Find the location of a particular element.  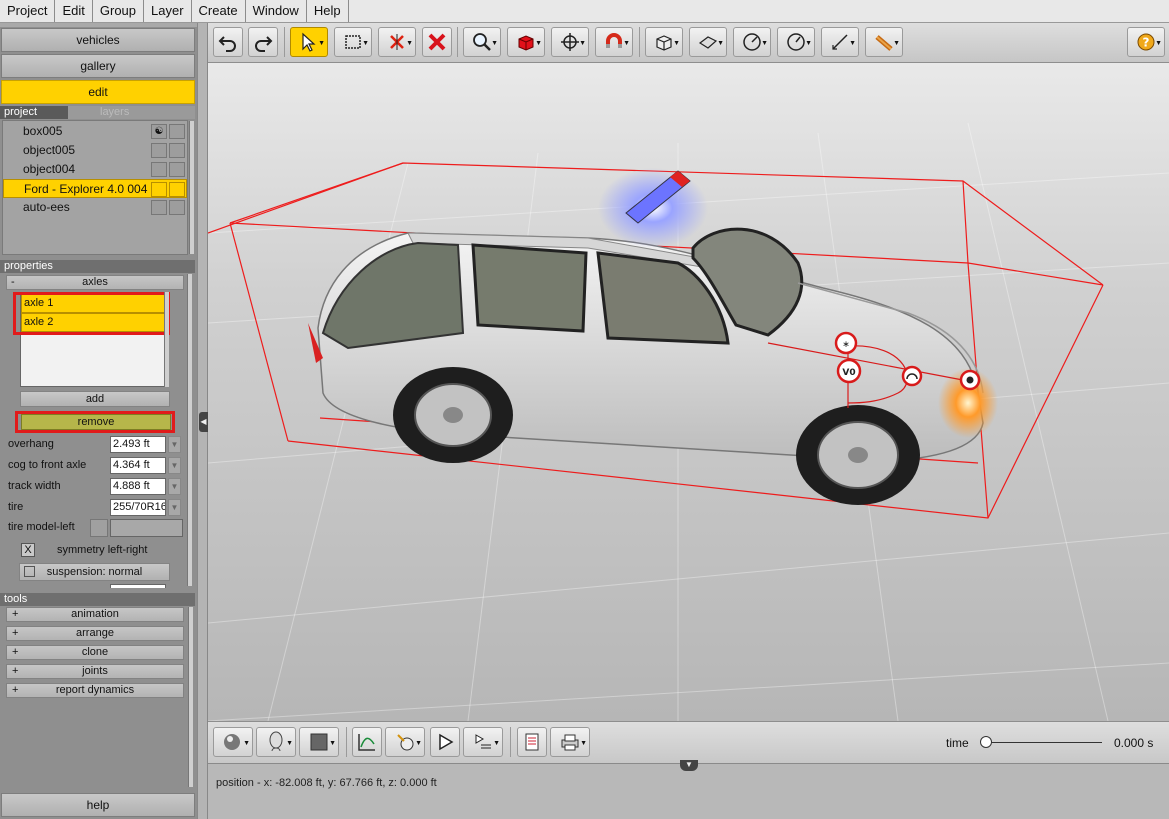

tire-model-swatch is located at coordinates (99, 528).